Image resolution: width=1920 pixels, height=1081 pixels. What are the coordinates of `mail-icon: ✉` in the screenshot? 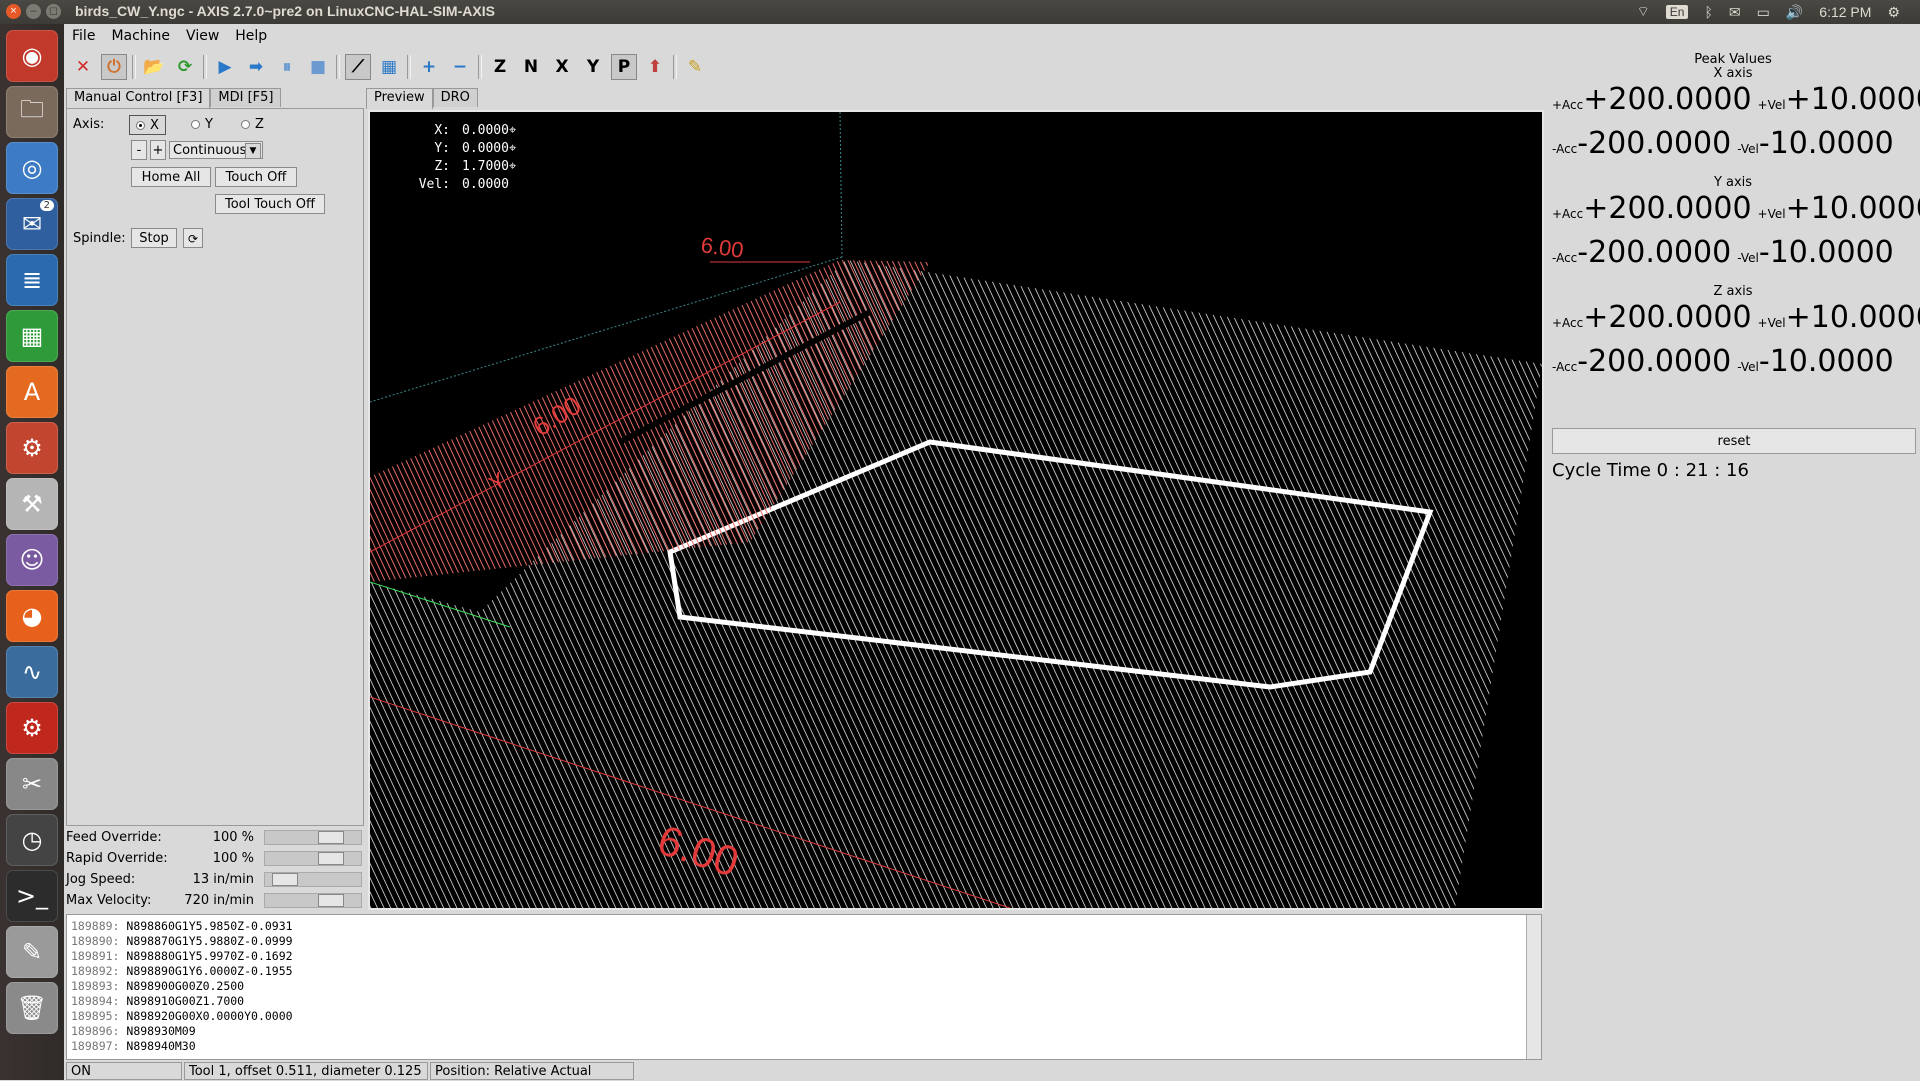 It's located at (1735, 12).